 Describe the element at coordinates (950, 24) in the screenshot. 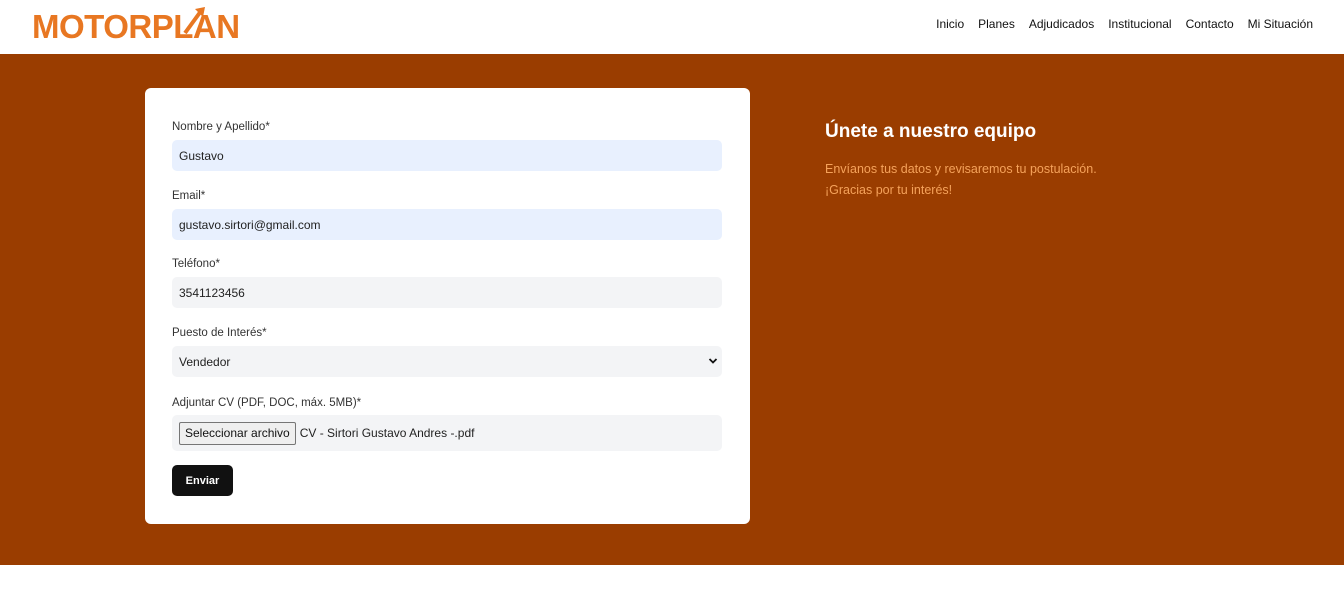

I see `nav-link-inicio: Inicio` at that location.